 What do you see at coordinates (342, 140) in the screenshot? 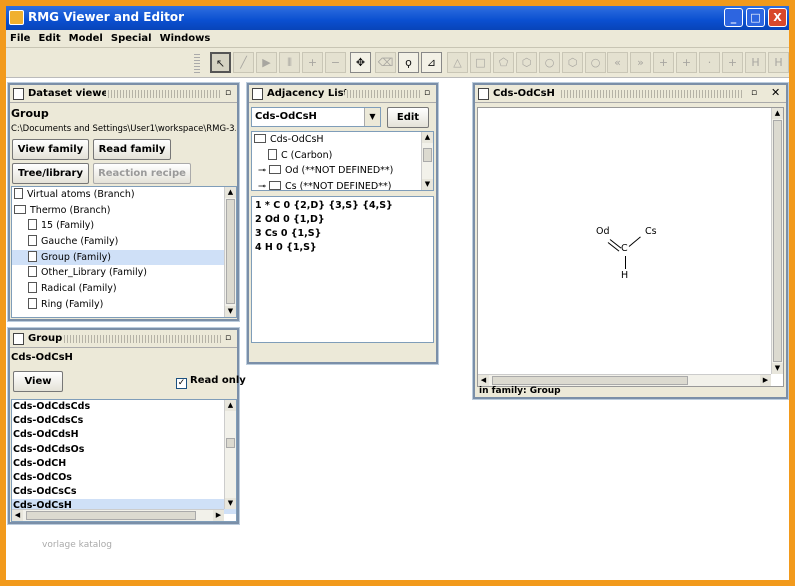
I see `tree-node: Cds-OdCsH` at bounding box center [342, 140].